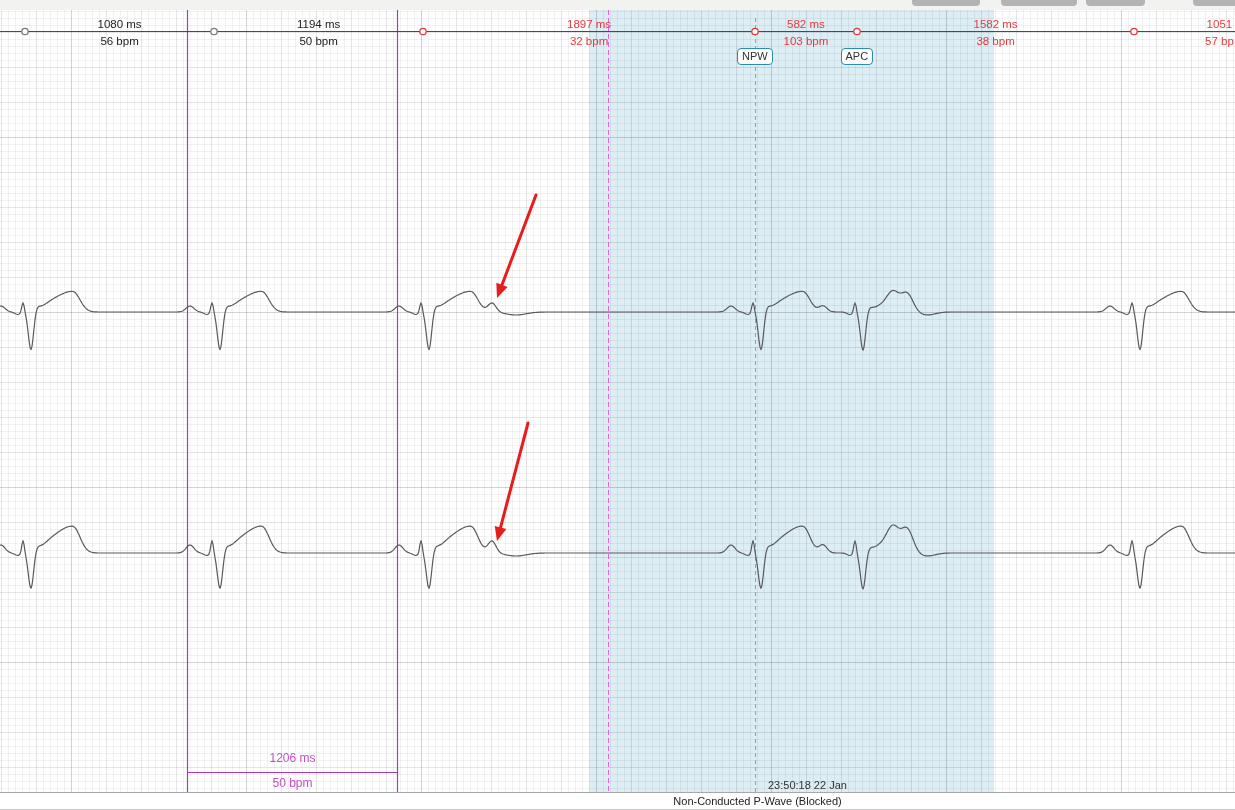 The height and width of the screenshot is (810, 1235). What do you see at coordinates (806, 24) in the screenshot?
I see `interval-duration: 582 ms` at bounding box center [806, 24].